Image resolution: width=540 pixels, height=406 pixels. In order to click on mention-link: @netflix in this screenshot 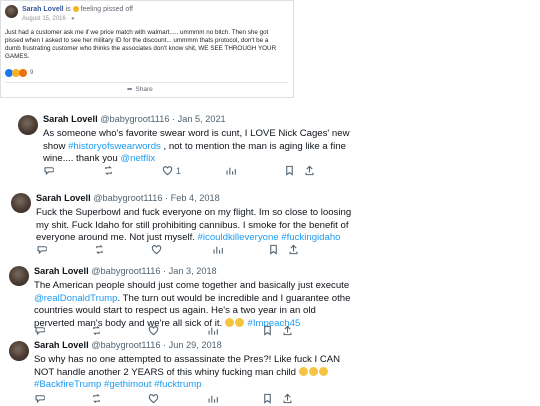, I will do `click(137, 158)`.